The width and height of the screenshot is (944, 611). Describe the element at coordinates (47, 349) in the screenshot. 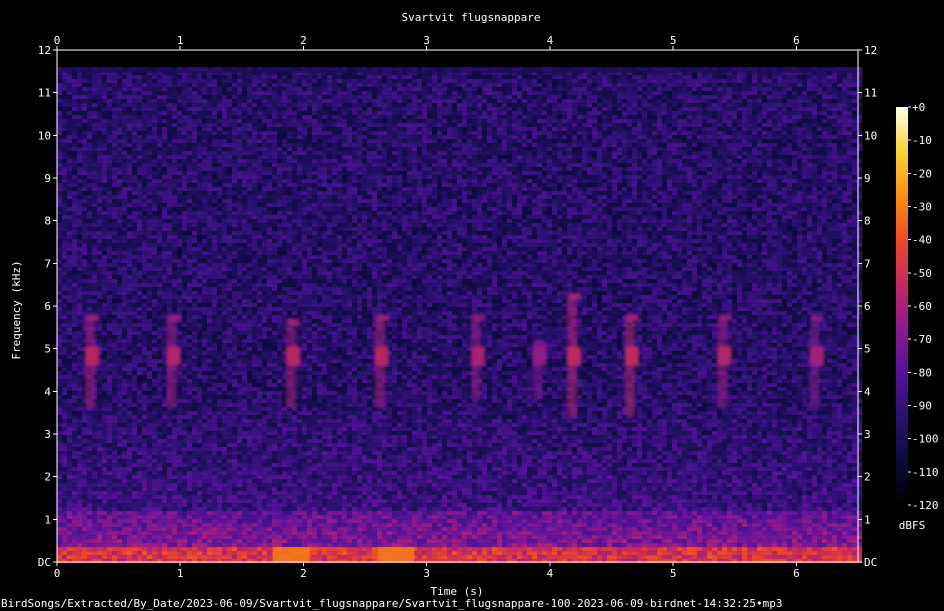

I see `y-tick-label-left: 5` at that location.